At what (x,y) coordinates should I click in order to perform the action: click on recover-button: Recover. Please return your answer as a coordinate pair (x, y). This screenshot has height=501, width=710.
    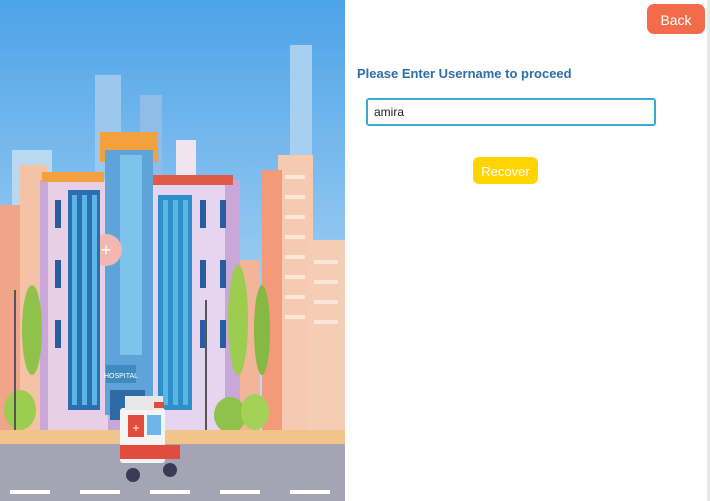
    Looking at the image, I should click on (505, 170).